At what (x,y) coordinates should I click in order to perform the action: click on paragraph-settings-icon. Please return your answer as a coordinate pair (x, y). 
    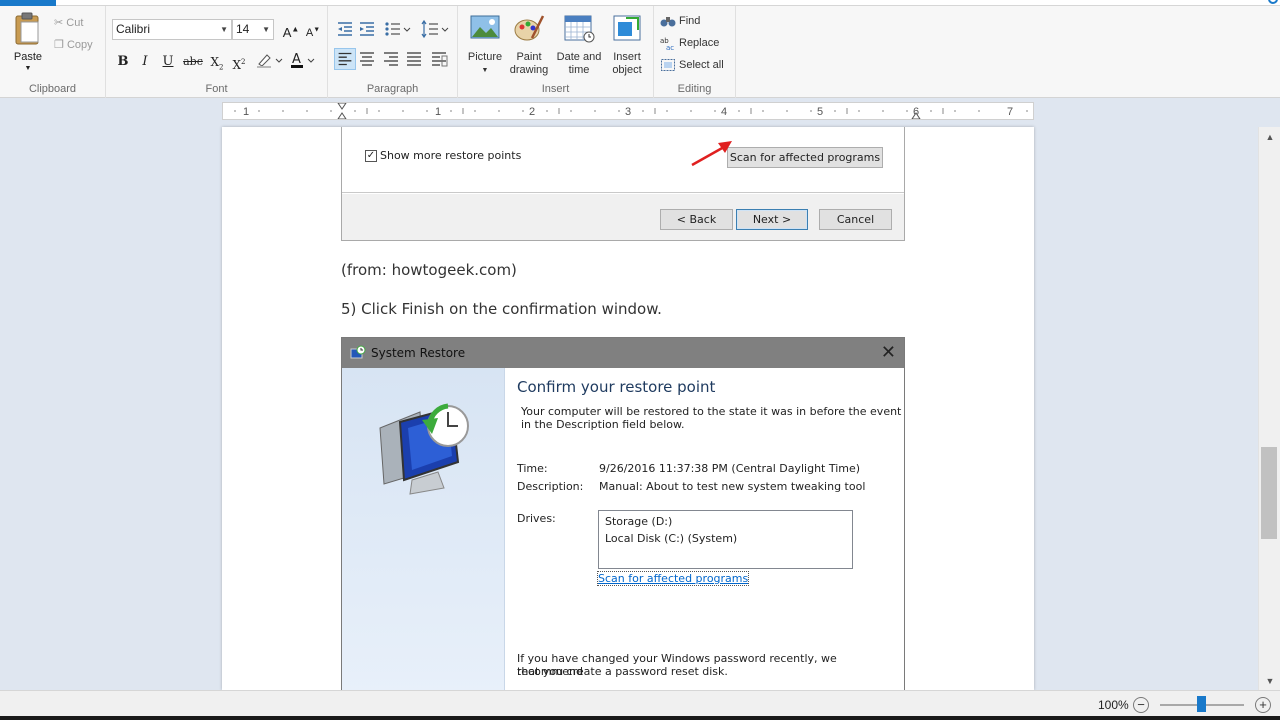
    Looking at the image, I should click on (439, 59).